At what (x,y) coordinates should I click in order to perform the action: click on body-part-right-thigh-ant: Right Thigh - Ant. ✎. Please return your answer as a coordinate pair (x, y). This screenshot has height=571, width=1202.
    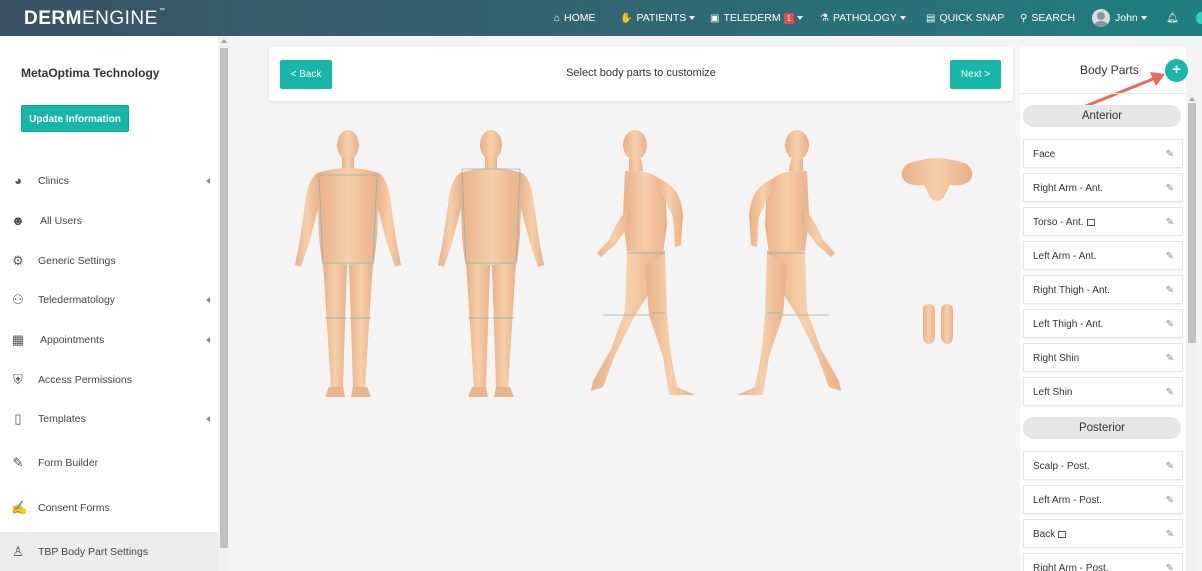
    Looking at the image, I should click on (1103, 289).